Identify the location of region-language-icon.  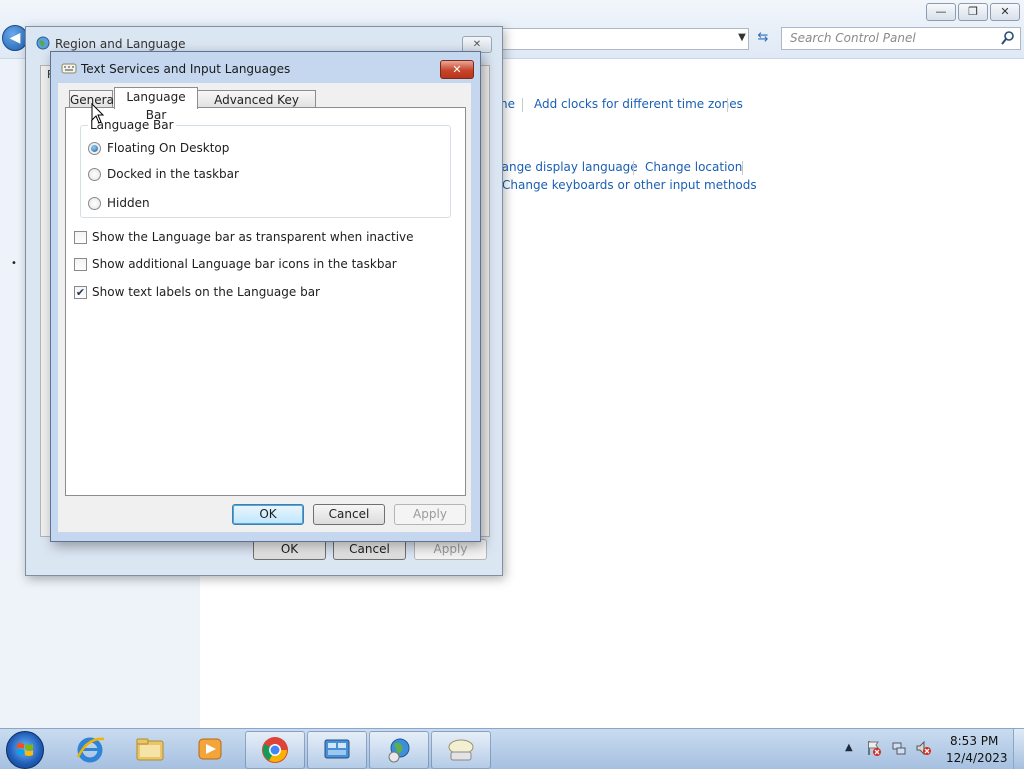
(399, 750).